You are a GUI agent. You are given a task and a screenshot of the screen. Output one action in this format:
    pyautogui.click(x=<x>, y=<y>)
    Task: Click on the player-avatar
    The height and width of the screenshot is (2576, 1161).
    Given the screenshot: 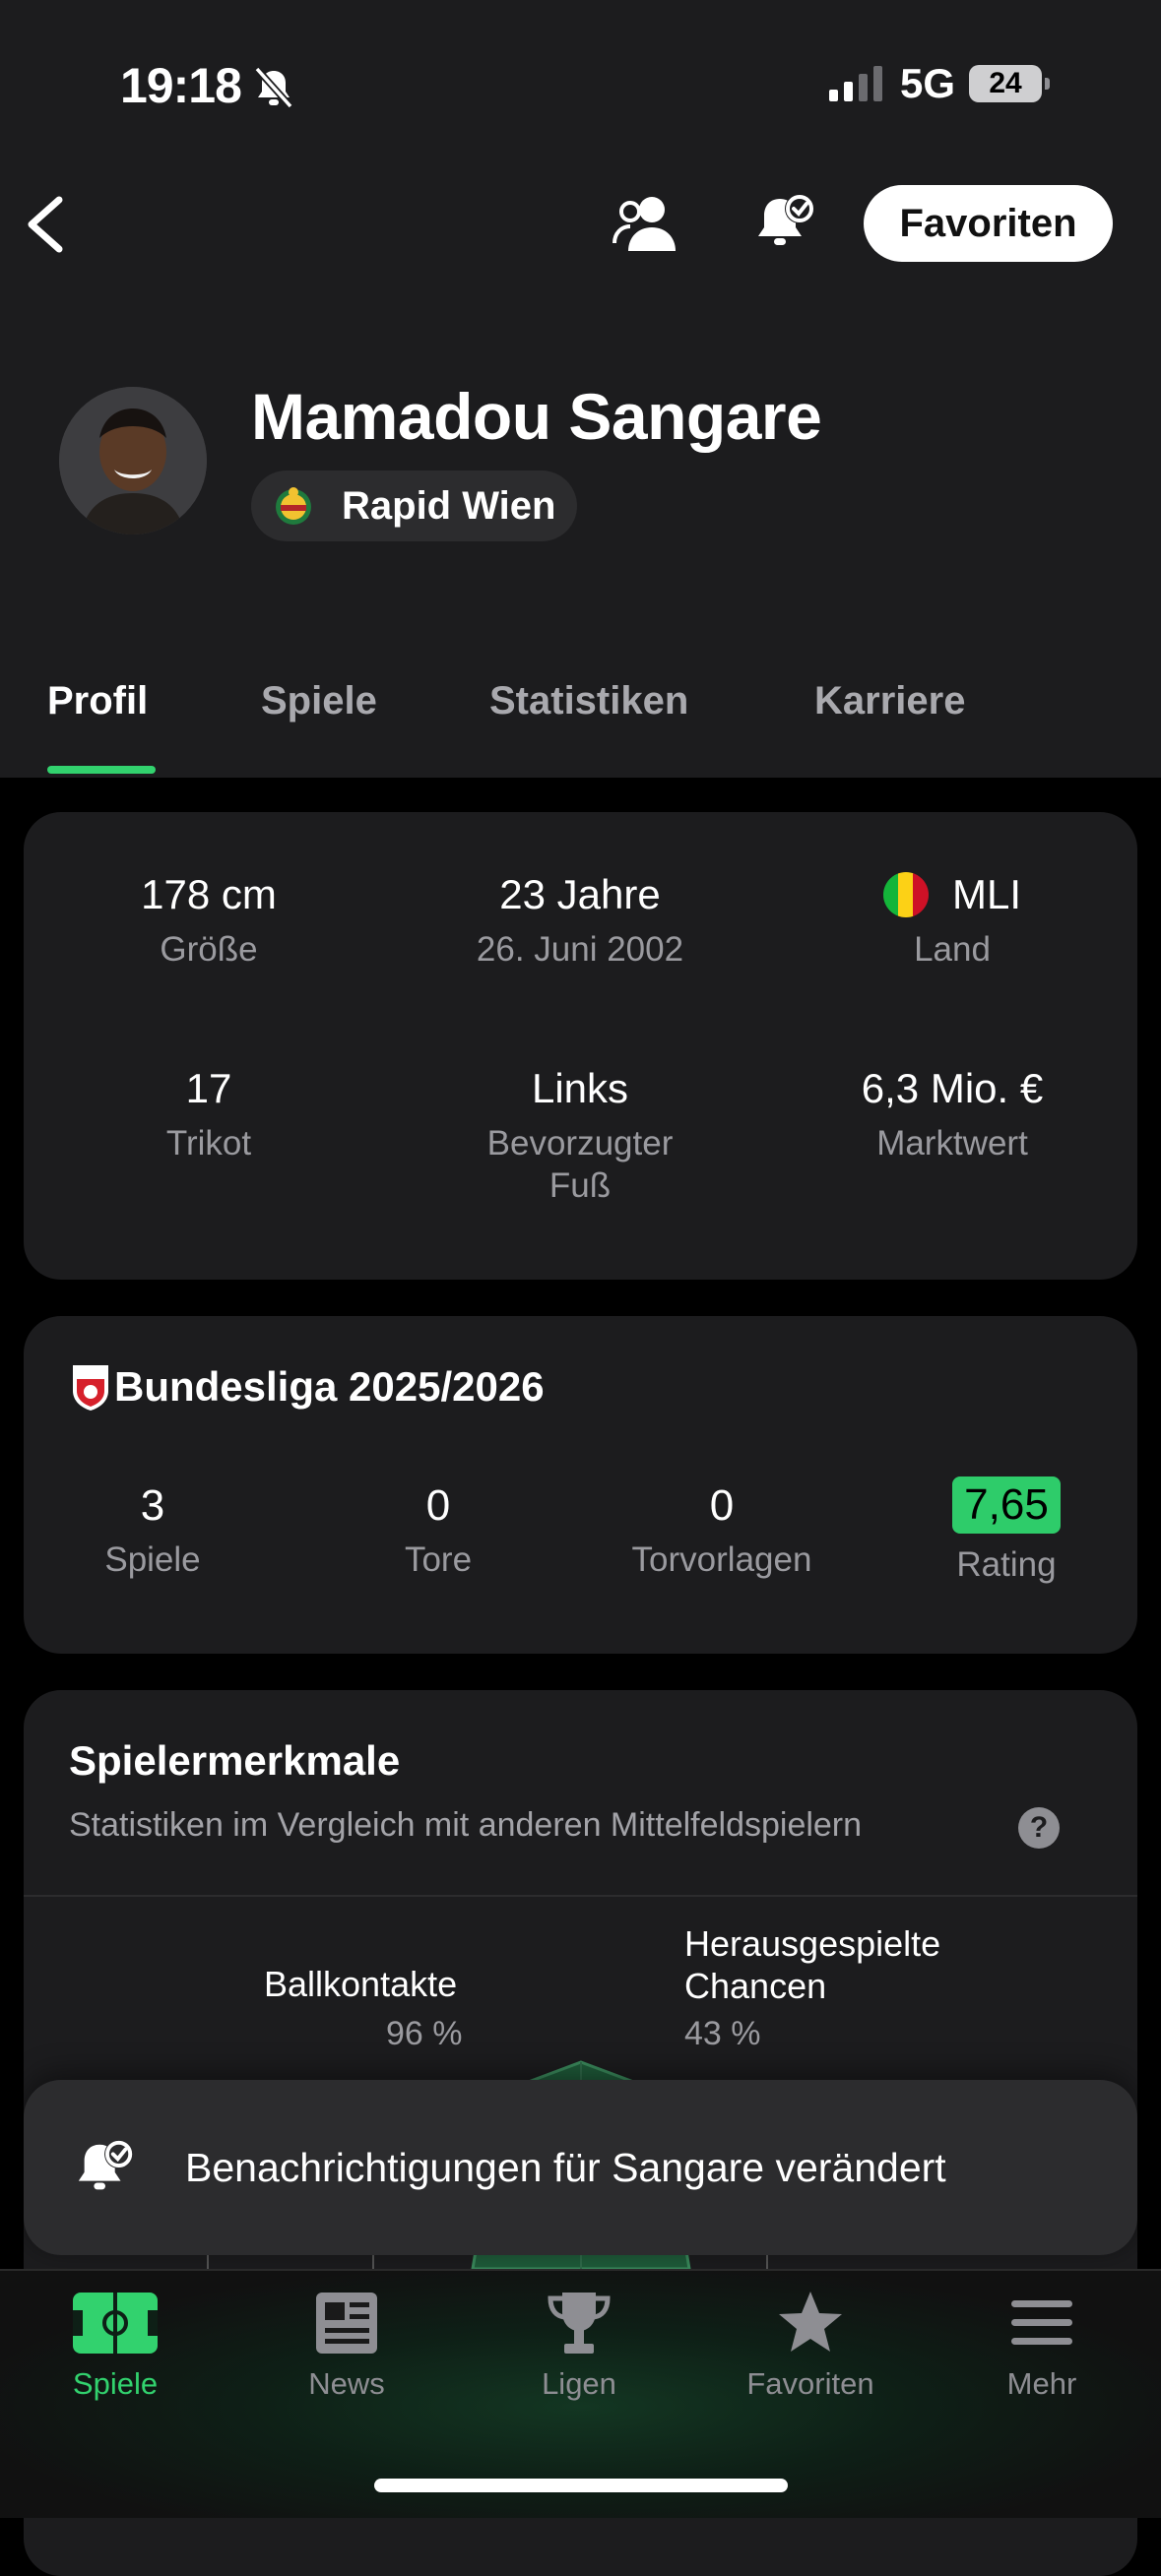 What is the action you would take?
    pyautogui.click(x=133, y=460)
    